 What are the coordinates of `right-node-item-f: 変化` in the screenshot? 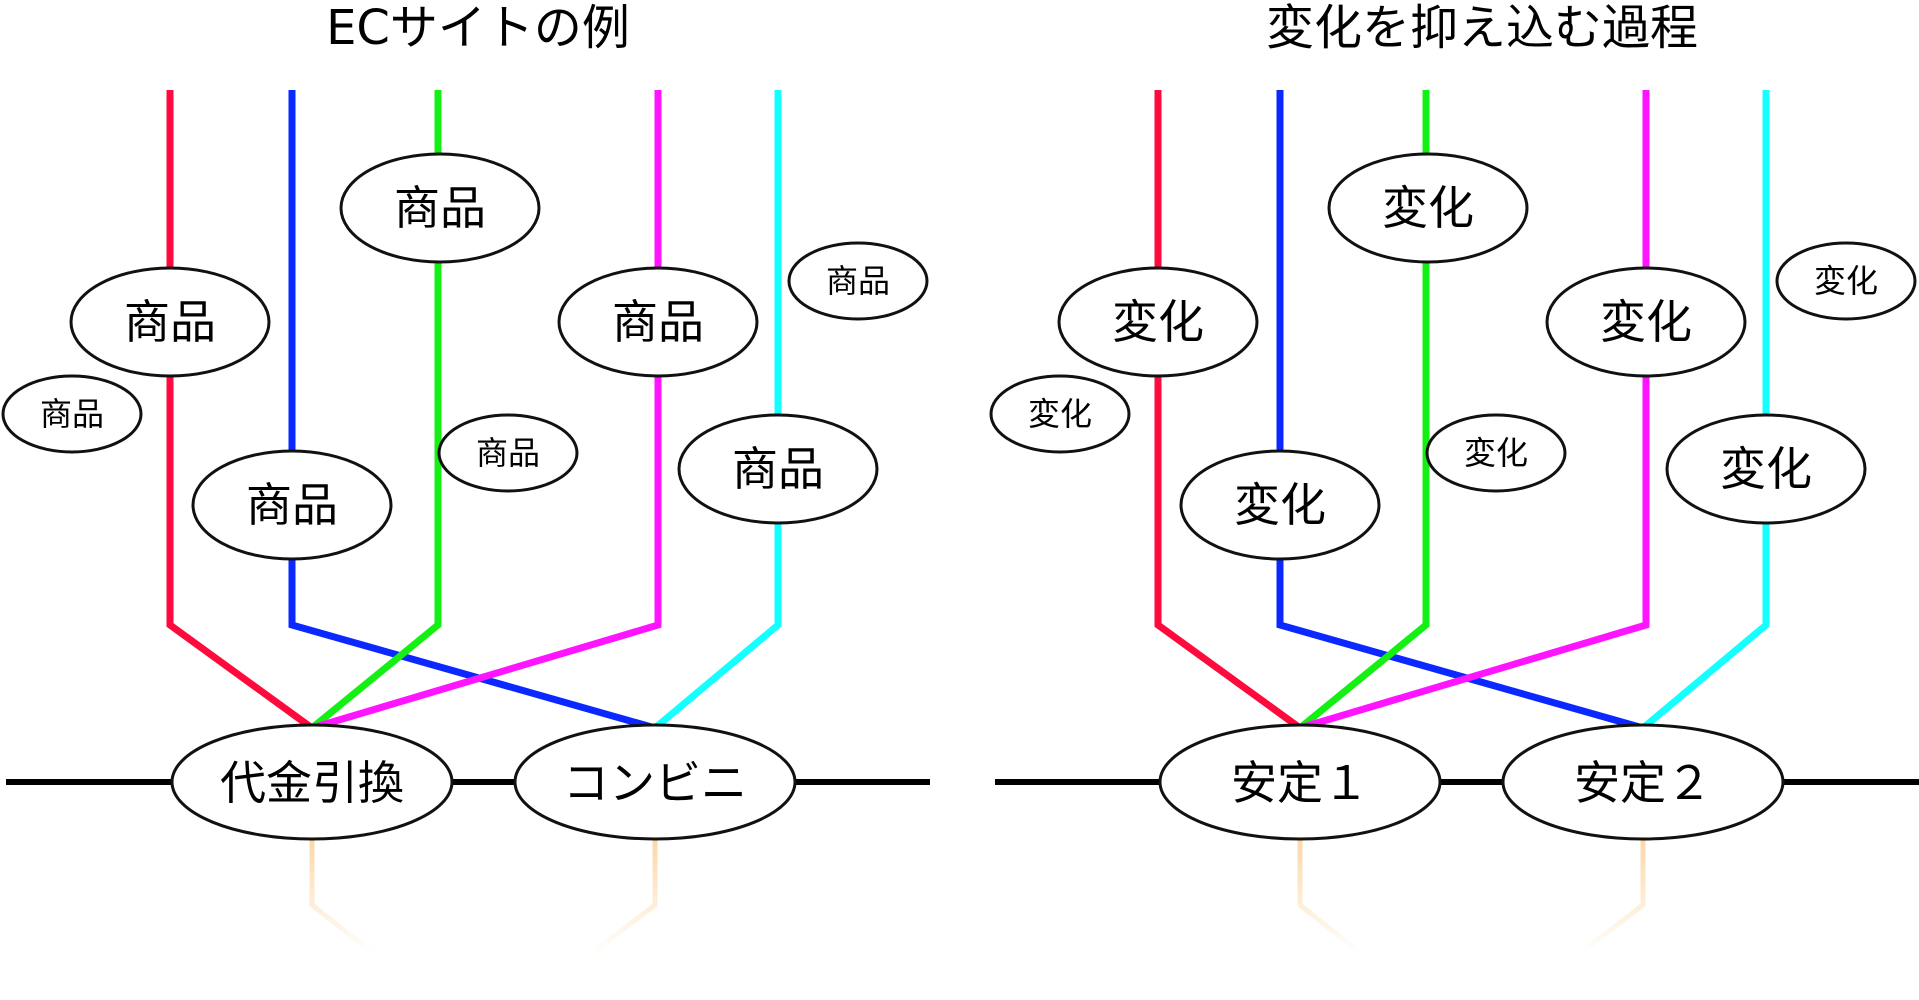 It's located at (1496, 453).